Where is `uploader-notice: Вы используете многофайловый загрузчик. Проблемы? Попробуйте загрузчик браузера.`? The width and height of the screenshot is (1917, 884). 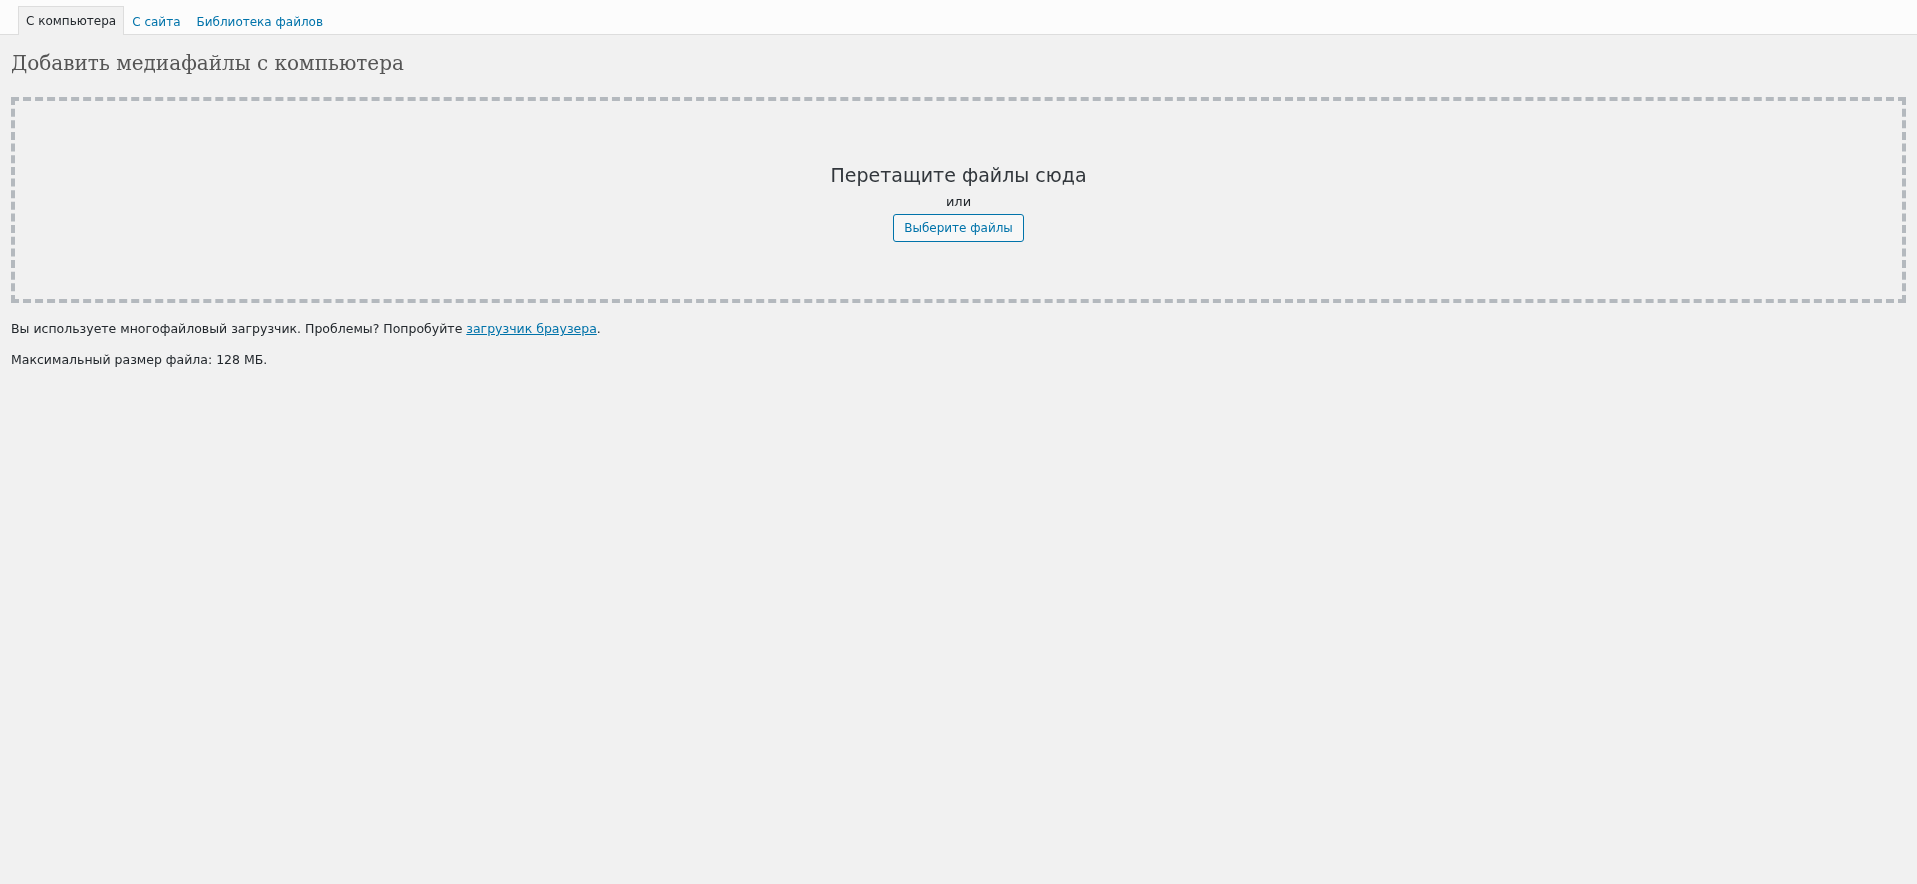
uploader-notice: Вы используете многофайловый загрузчик. Проблемы? Попробуйте загрузчик браузера. is located at coordinates (306, 328).